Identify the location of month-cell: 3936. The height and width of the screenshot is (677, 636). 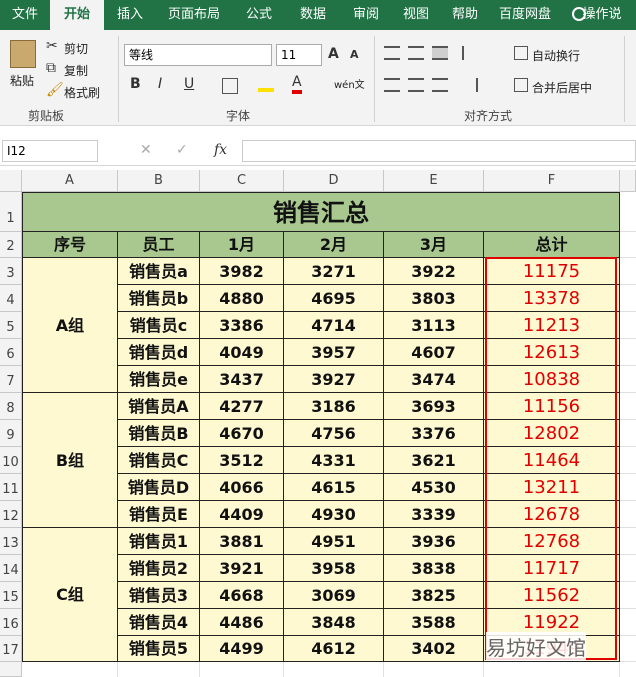
(434, 541).